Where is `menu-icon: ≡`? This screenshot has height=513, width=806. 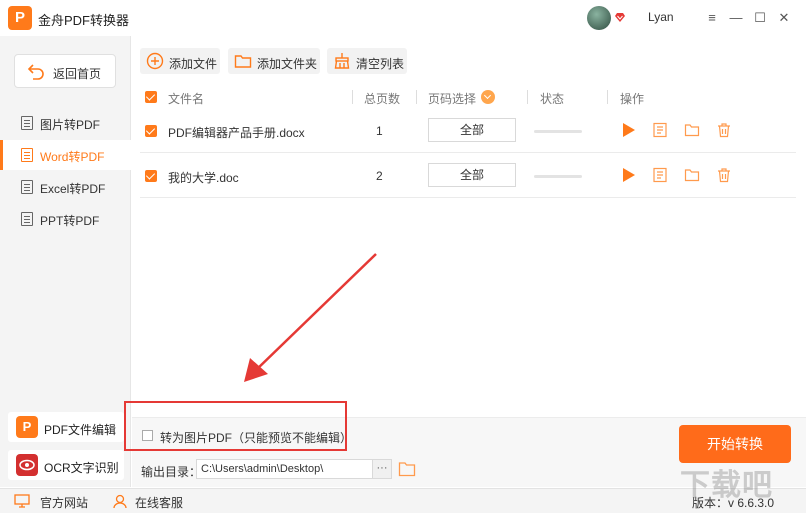 menu-icon: ≡ is located at coordinates (712, 18).